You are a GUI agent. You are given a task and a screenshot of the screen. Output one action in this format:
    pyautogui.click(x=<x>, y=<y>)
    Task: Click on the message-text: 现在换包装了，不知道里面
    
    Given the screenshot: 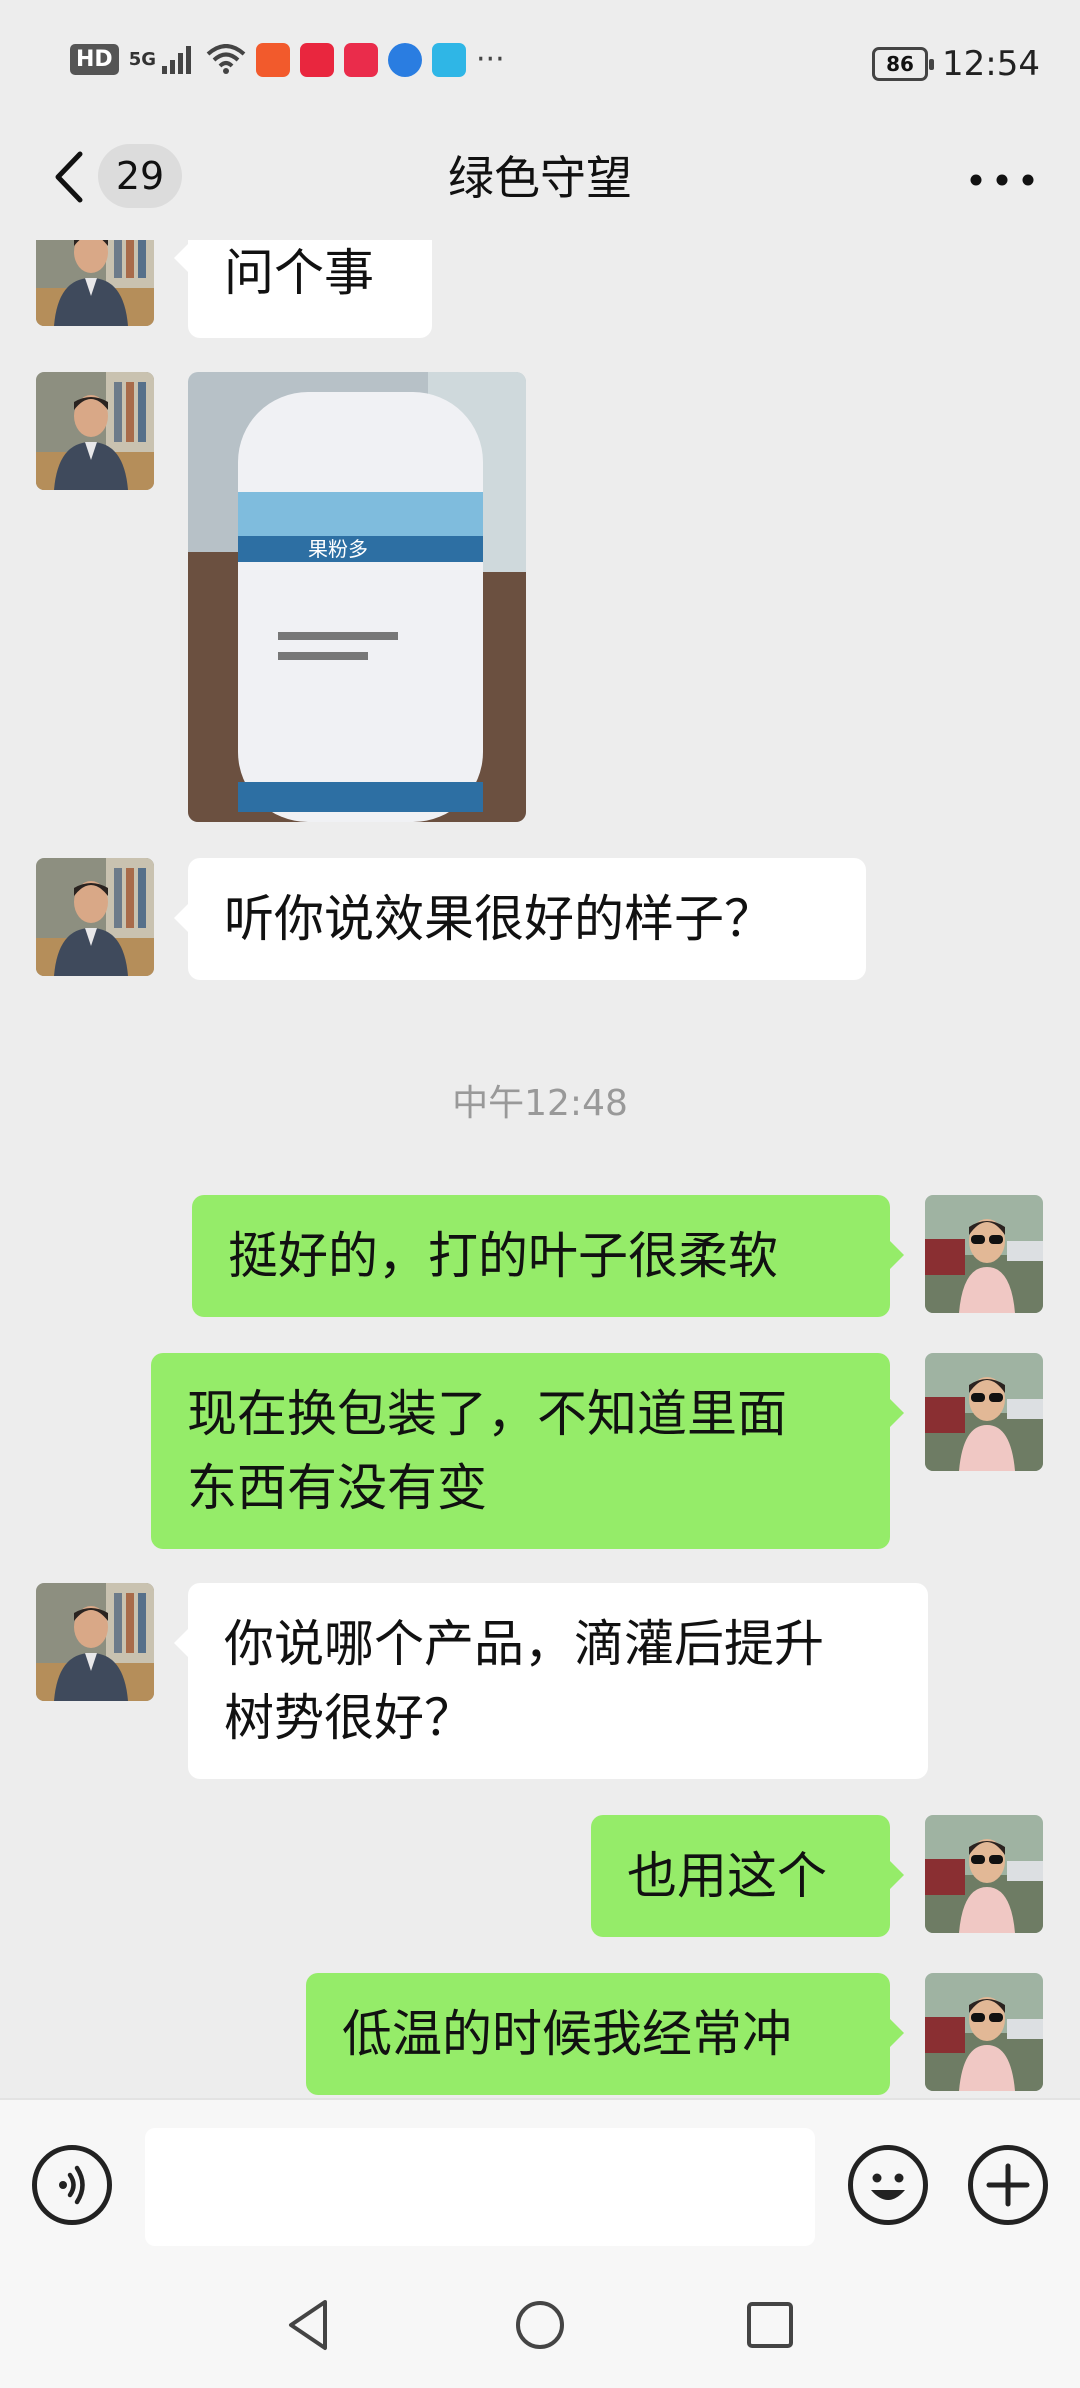 What is the action you would take?
    pyautogui.click(x=487, y=1414)
    